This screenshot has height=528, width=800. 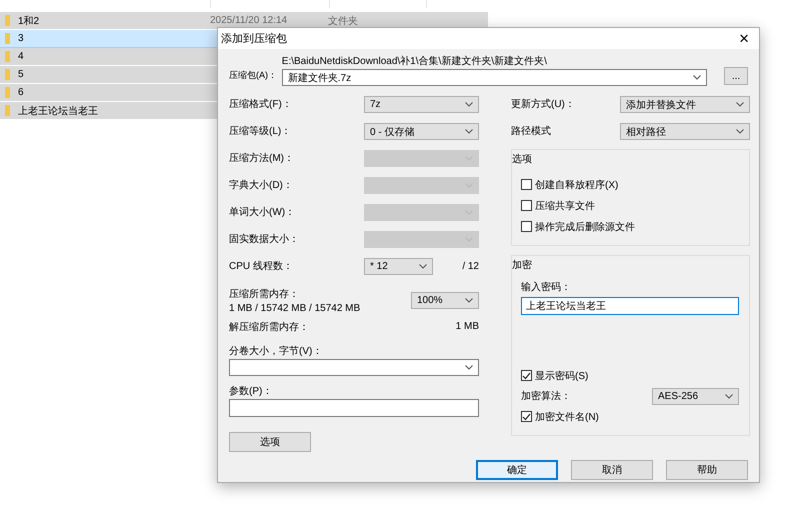 What do you see at coordinates (261, 185) in the screenshot?
I see `field-label: 字典大小(D)：` at bounding box center [261, 185].